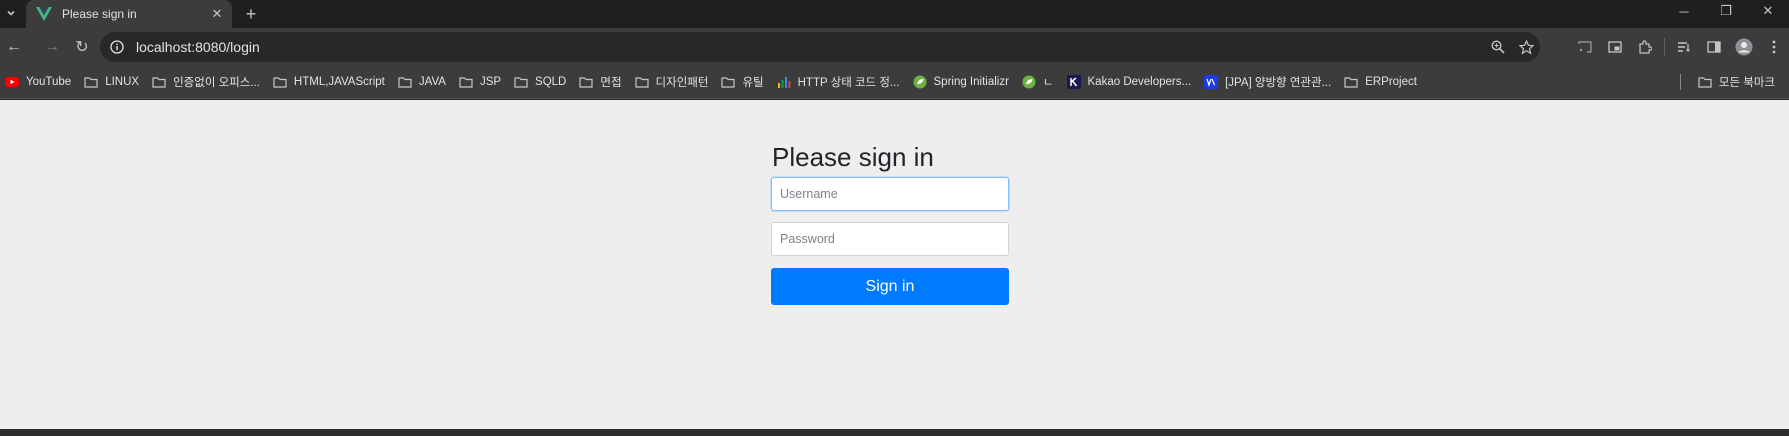 Image resolution: width=1789 pixels, height=436 pixels. I want to click on bookmarks-divider, so click(1680, 82).